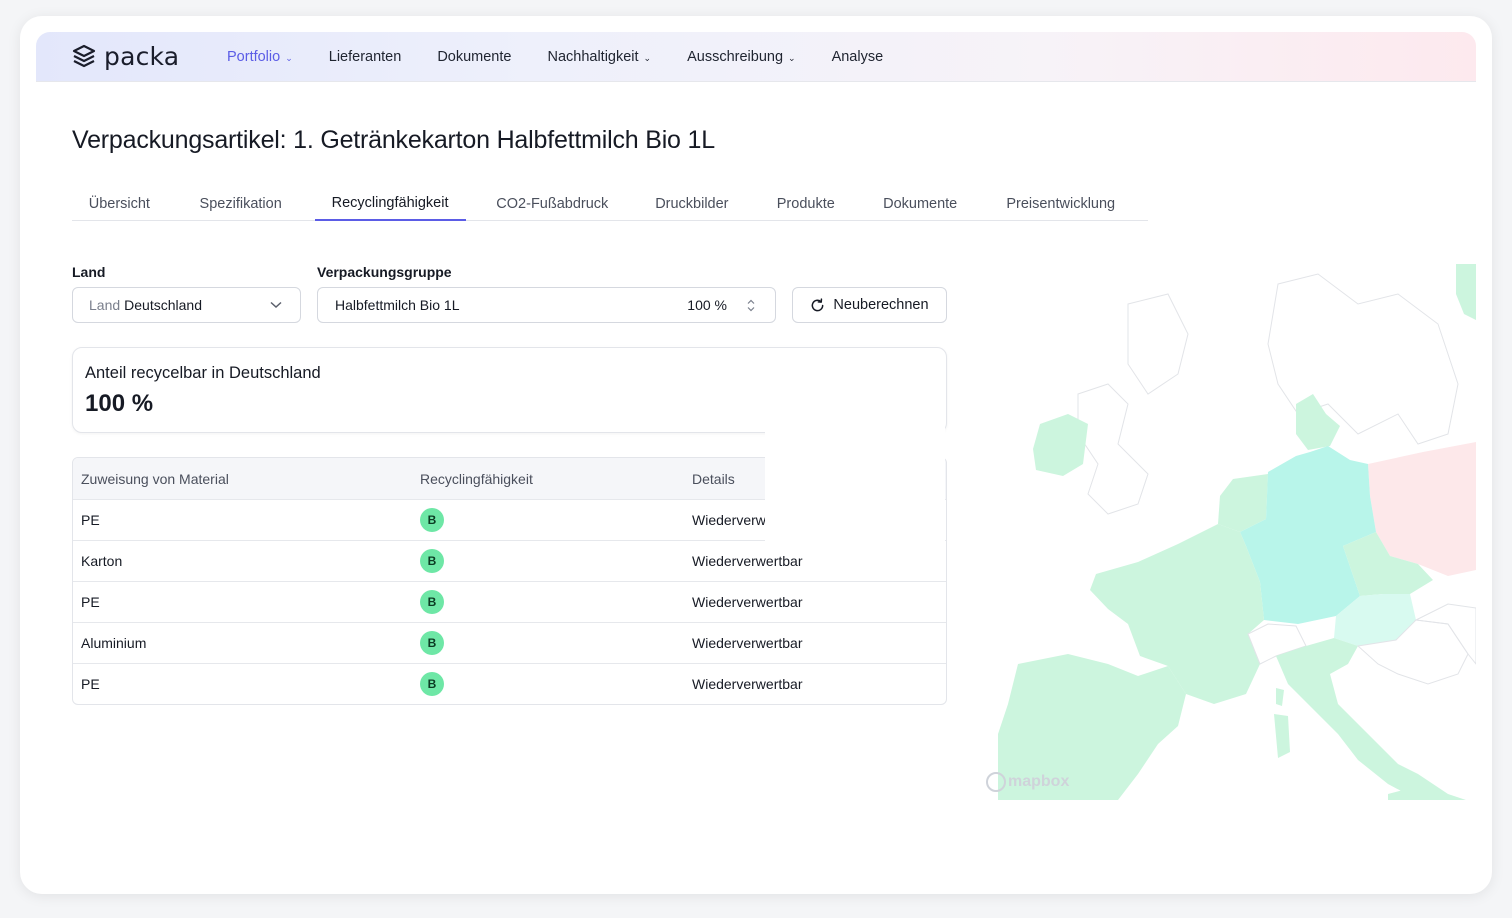 This screenshot has width=1512, height=918. What do you see at coordinates (254, 57) in the screenshot?
I see `nav-item-label: Portfolio` at bounding box center [254, 57].